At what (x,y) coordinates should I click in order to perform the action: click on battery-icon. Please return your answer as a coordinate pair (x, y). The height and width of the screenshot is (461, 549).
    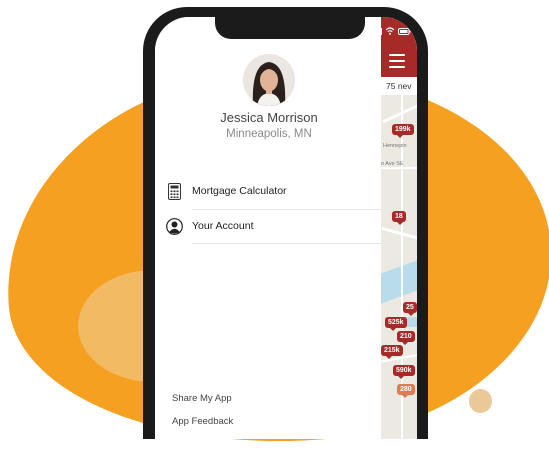
    Looking at the image, I should click on (404, 31).